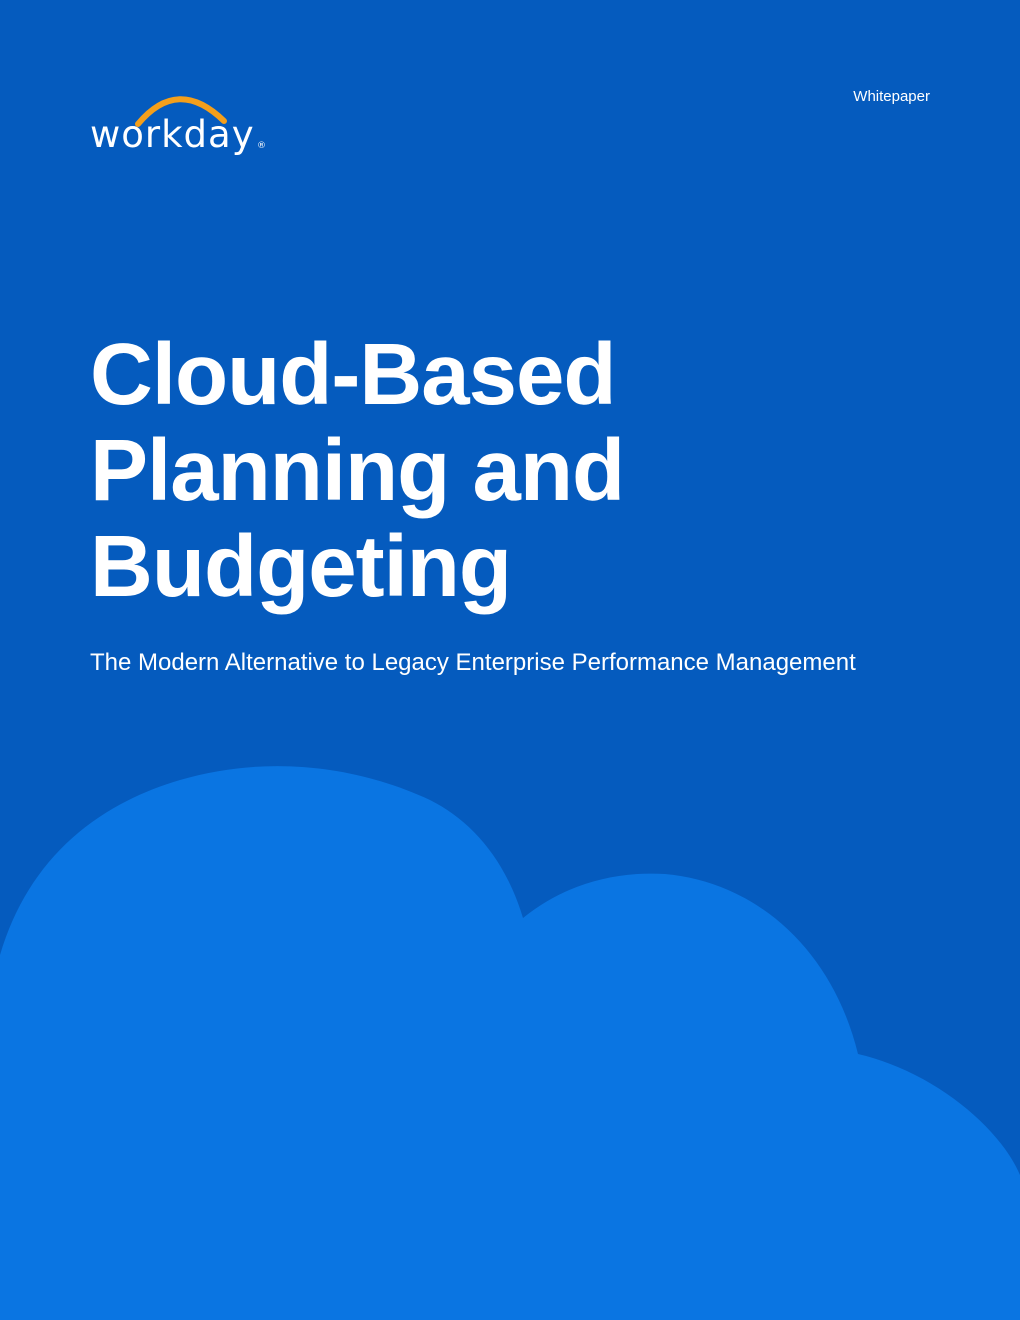  I want to click on workday-logo: workday ®, so click(185, 128).